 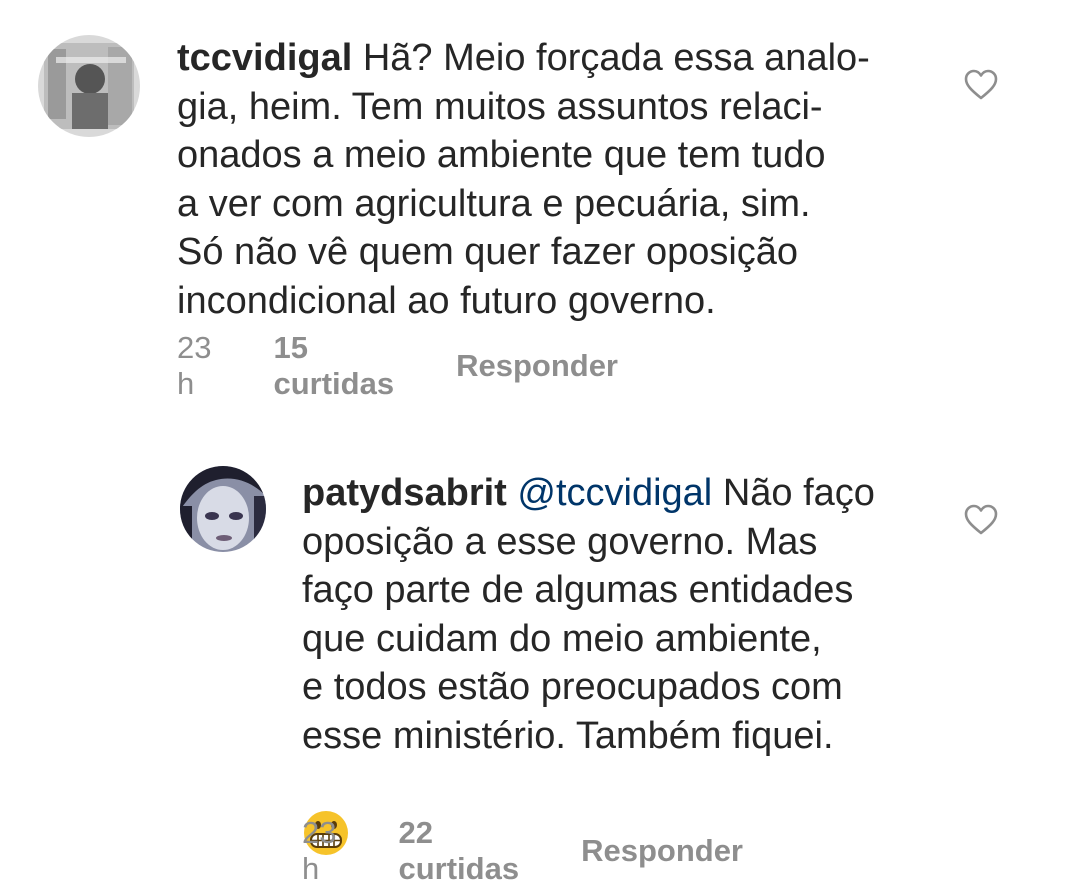 I want to click on comment-line: Não faço, so click(x=793, y=493).